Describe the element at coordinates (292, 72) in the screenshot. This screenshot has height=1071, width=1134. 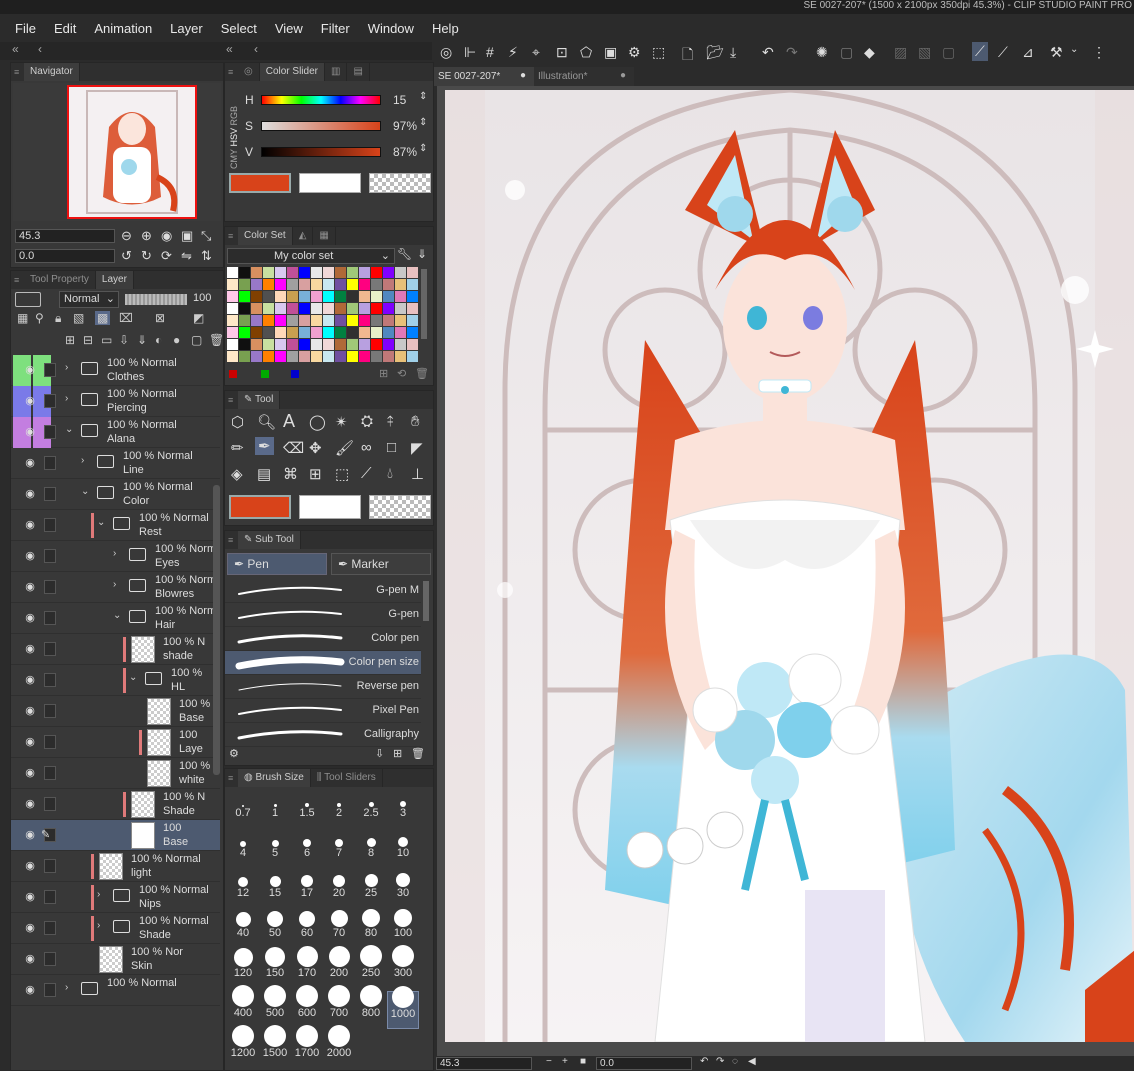
I see `tab-color-slider: Color Slider` at that location.